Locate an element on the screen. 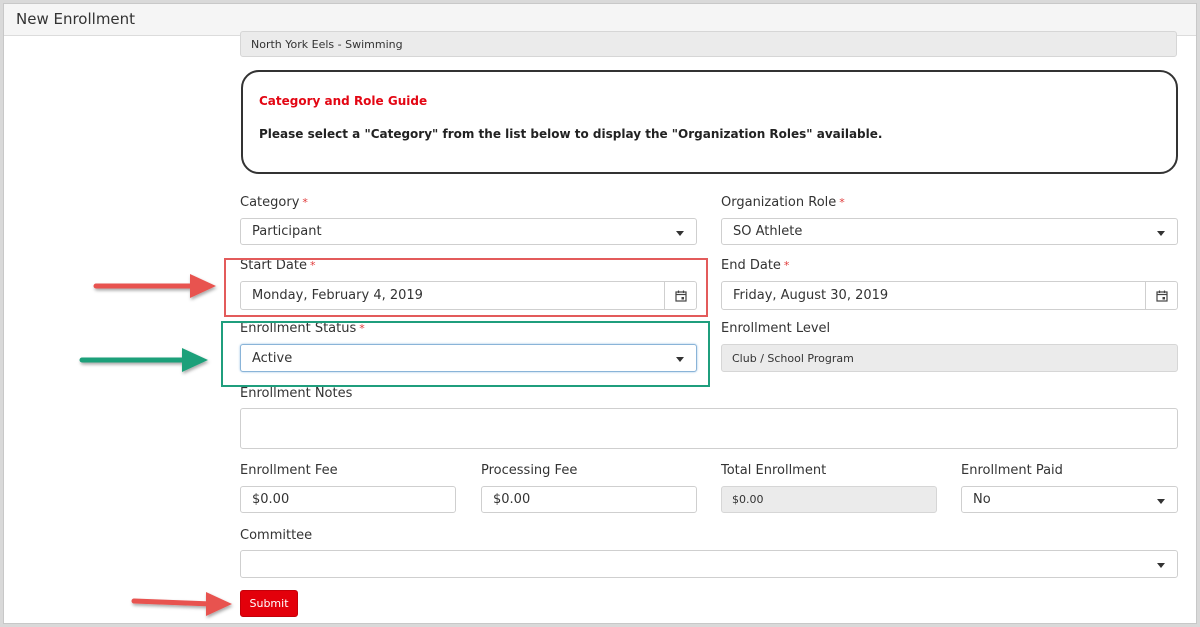 This screenshot has height=627, width=1200. arrow-submit is located at coordinates (181, 604).